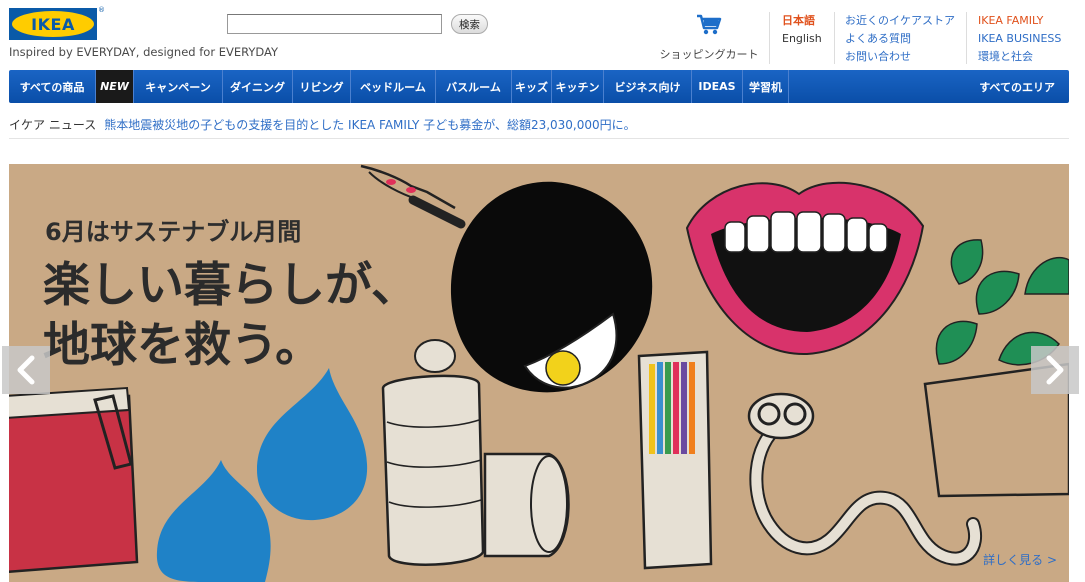 Image resolution: width=1085 pixels, height=582 pixels. What do you see at coordinates (578, 86) in the screenshot?
I see `nav-kitchen: キッチン` at bounding box center [578, 86].